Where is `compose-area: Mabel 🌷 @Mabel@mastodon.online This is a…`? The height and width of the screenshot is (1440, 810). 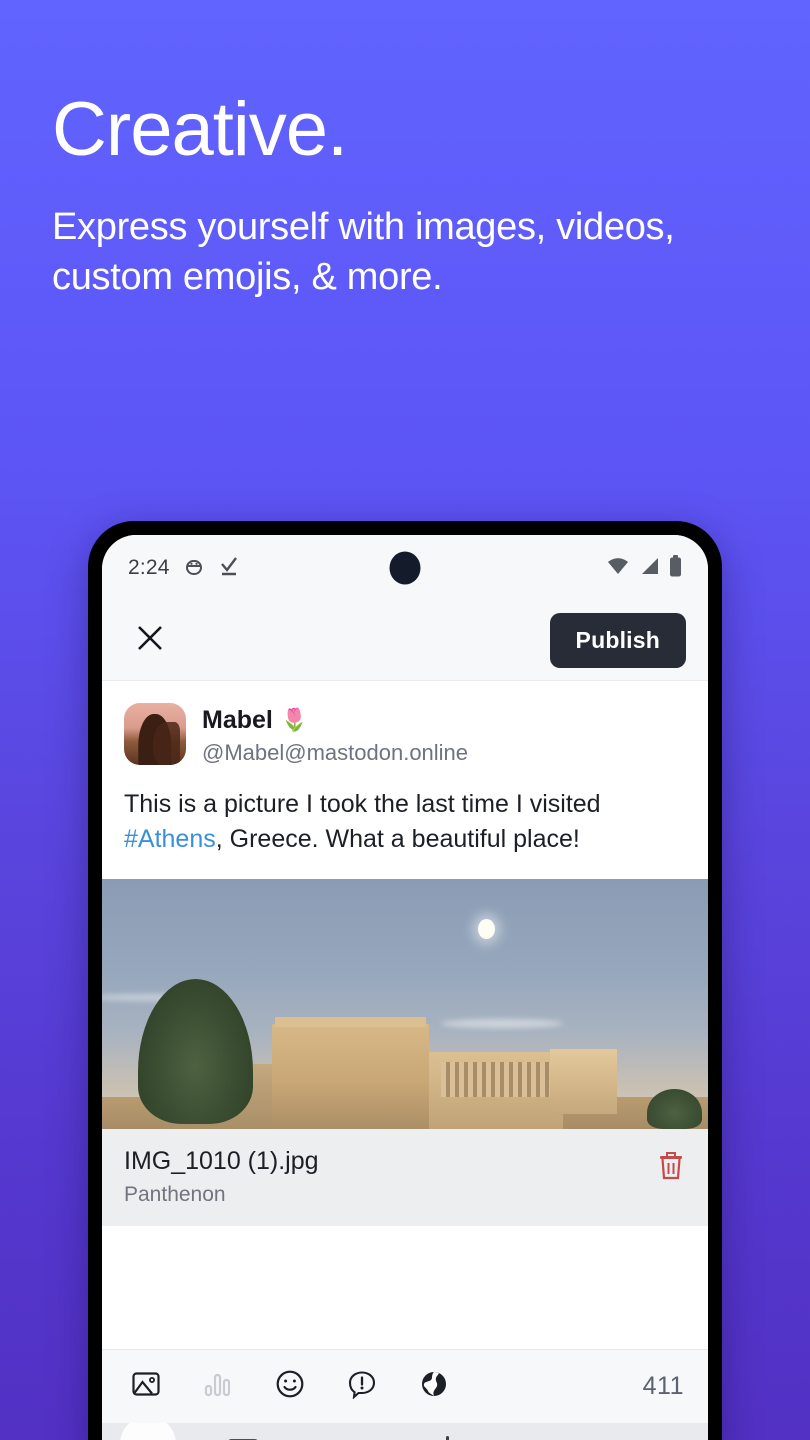
compose-area: Mabel 🌷 @Mabel@mastodon.online This is a… is located at coordinates (405, 780).